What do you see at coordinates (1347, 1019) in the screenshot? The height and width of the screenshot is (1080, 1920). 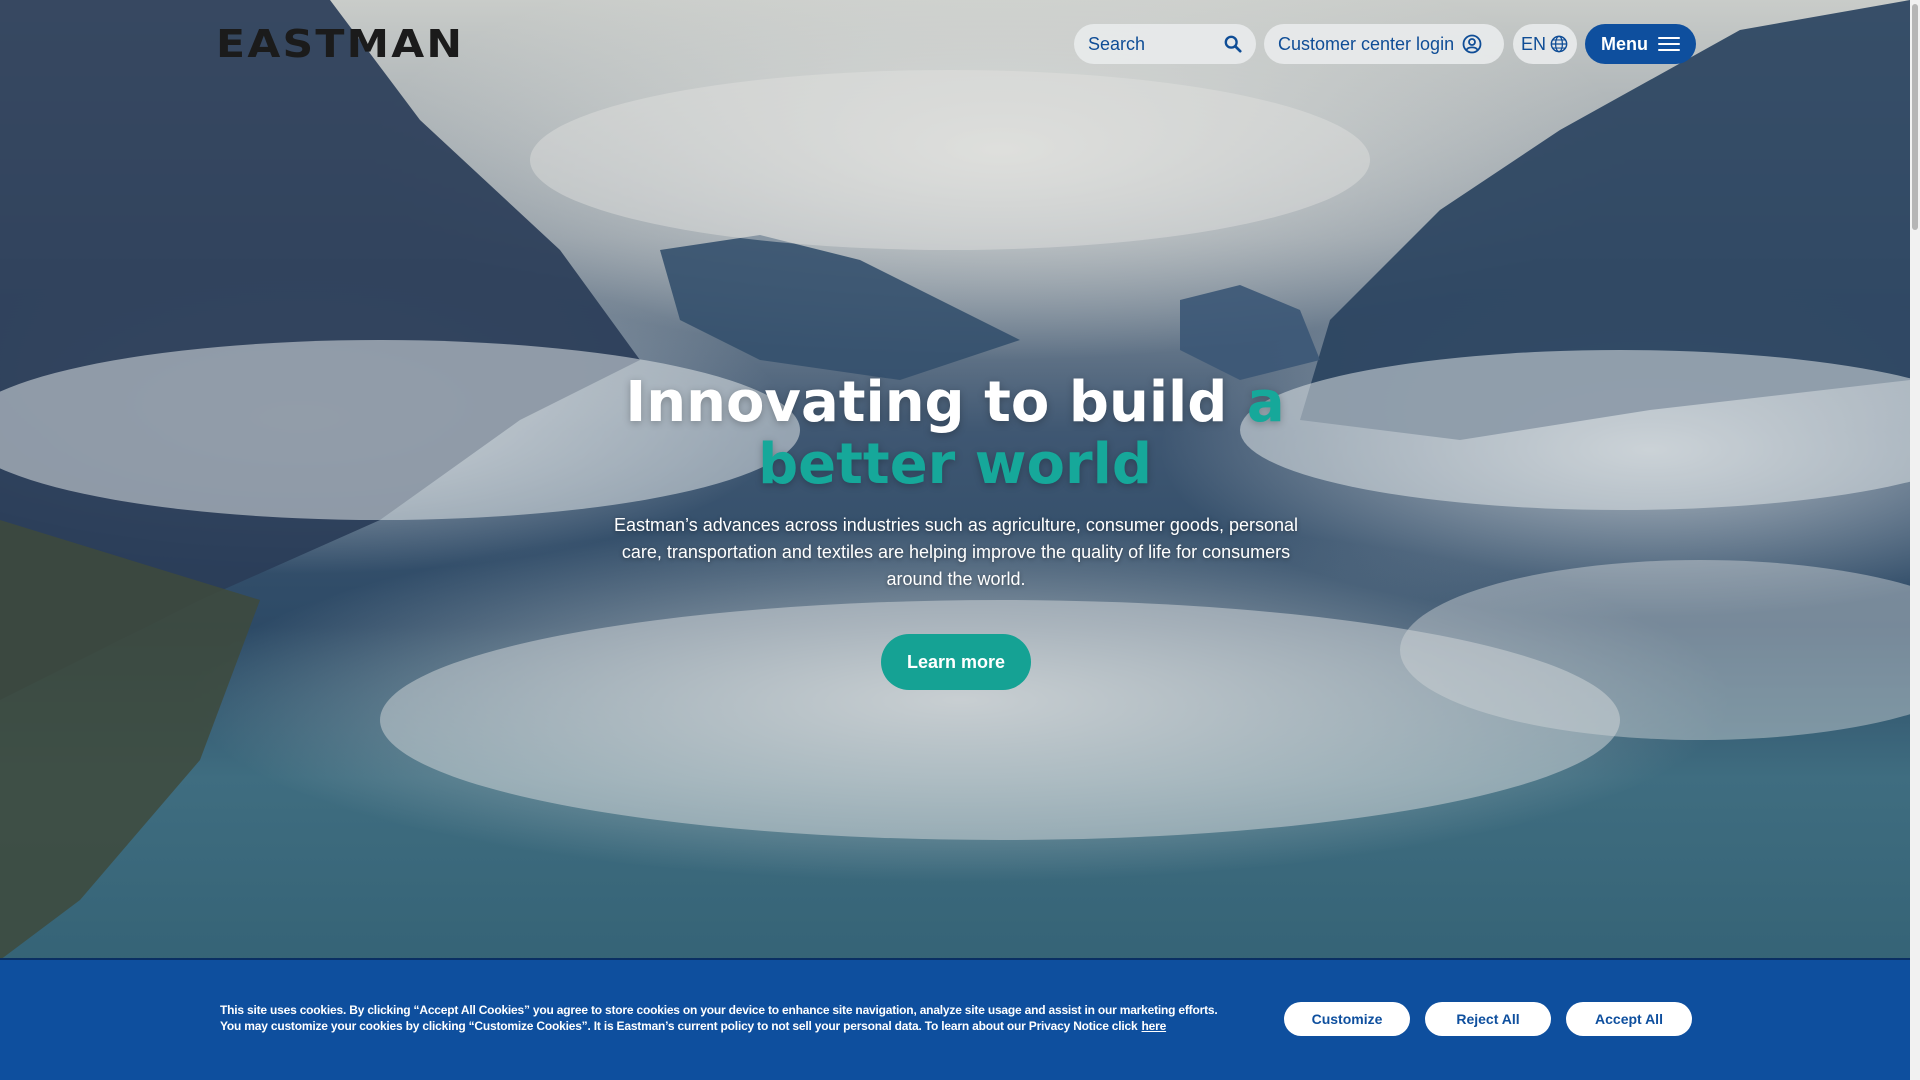 I see `customize-cookies-button: Customize` at bounding box center [1347, 1019].